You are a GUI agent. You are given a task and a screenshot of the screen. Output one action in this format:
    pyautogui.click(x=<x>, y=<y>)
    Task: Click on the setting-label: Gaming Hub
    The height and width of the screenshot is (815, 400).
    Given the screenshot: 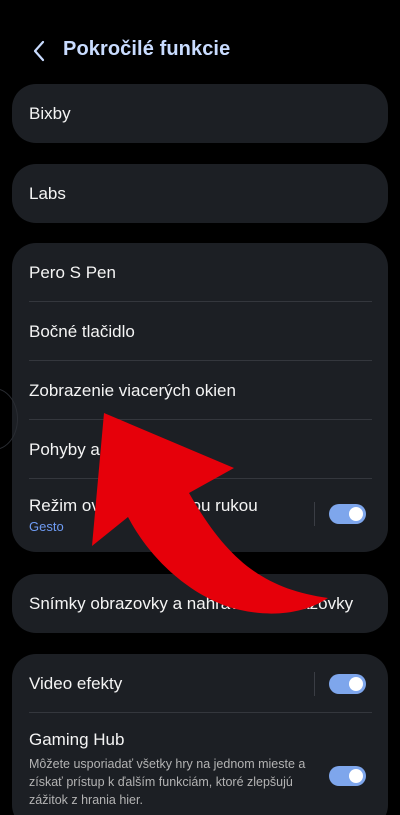 What is the action you would take?
    pyautogui.click(x=77, y=739)
    